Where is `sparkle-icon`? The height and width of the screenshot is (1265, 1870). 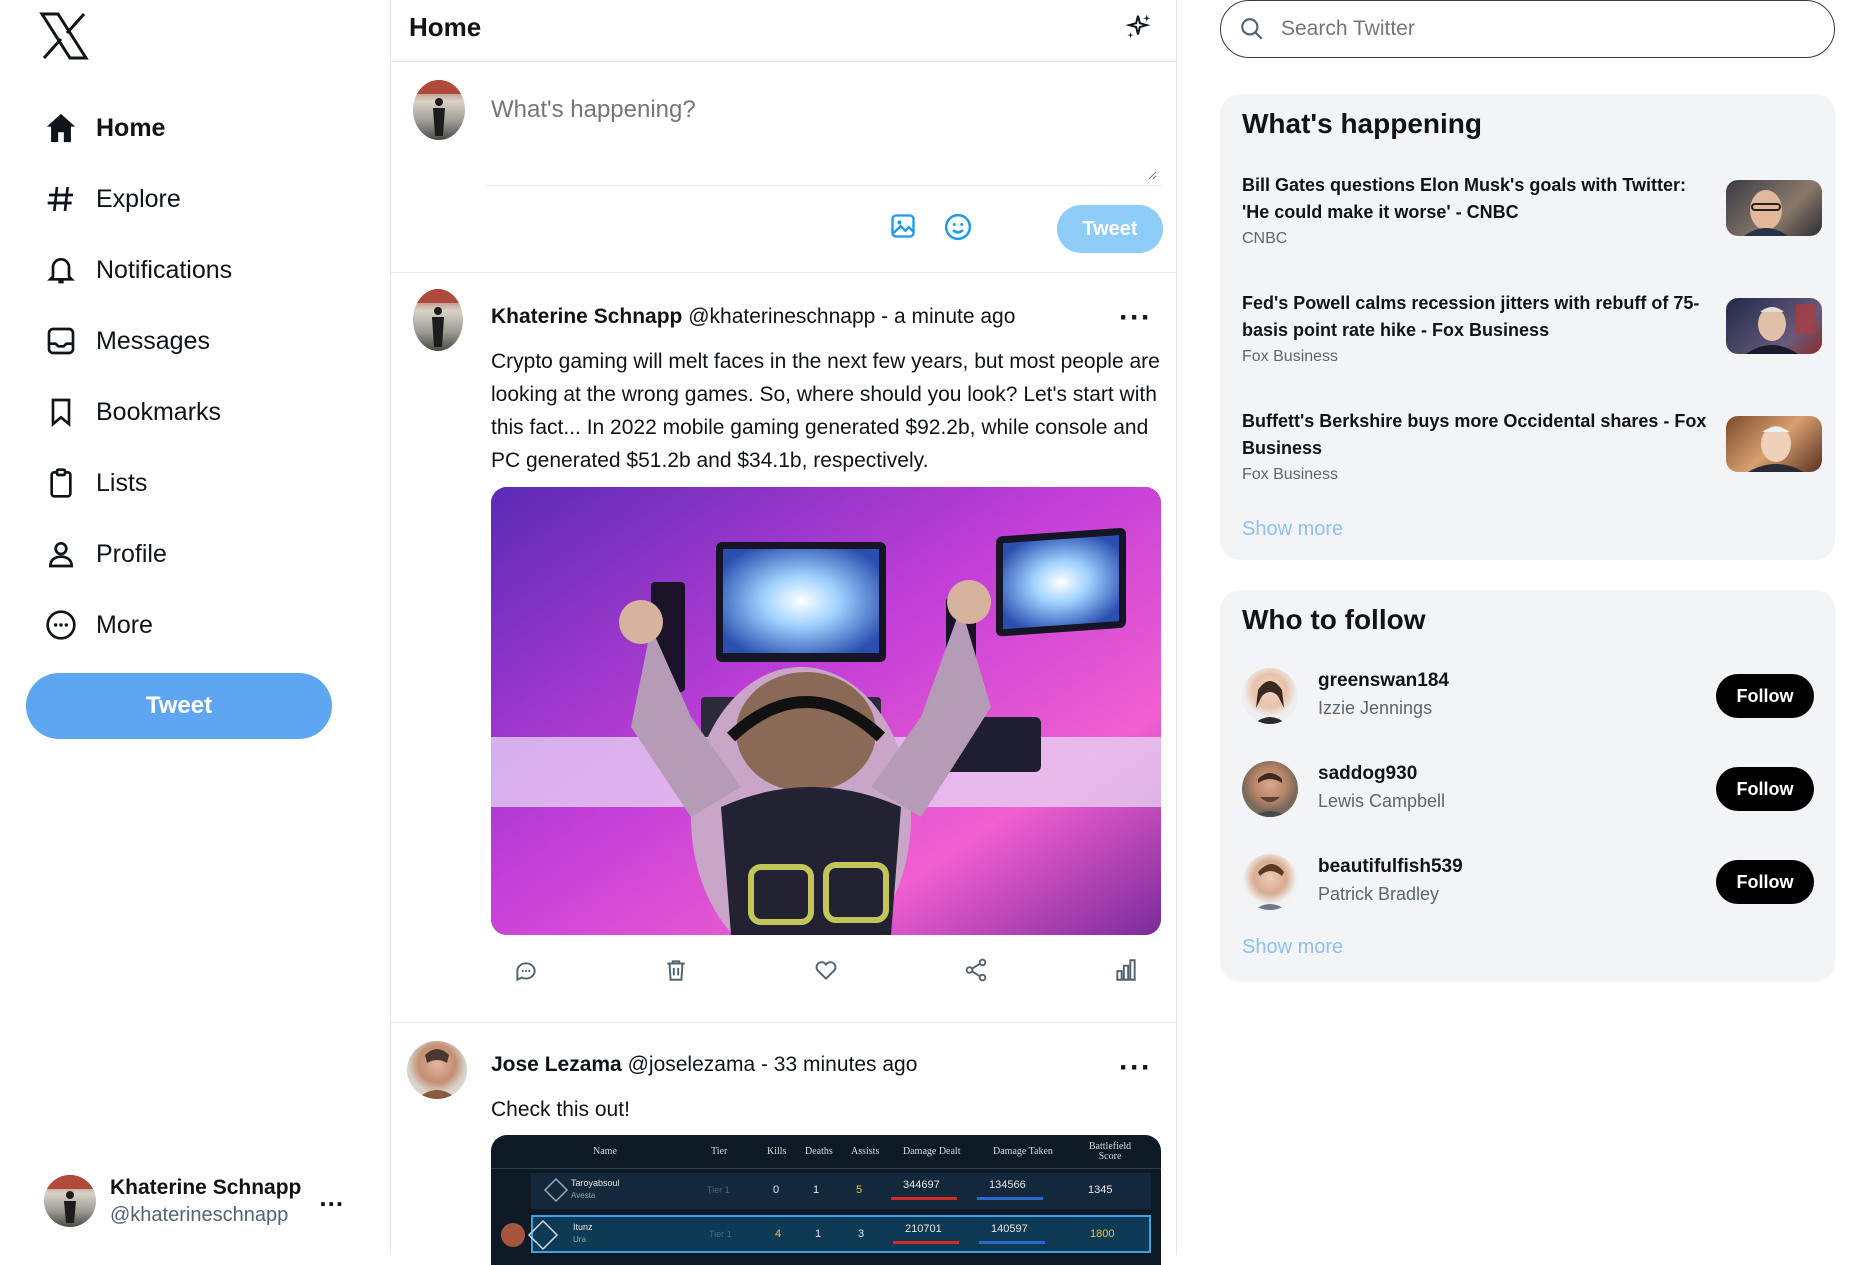
sparkle-icon is located at coordinates (1138, 27).